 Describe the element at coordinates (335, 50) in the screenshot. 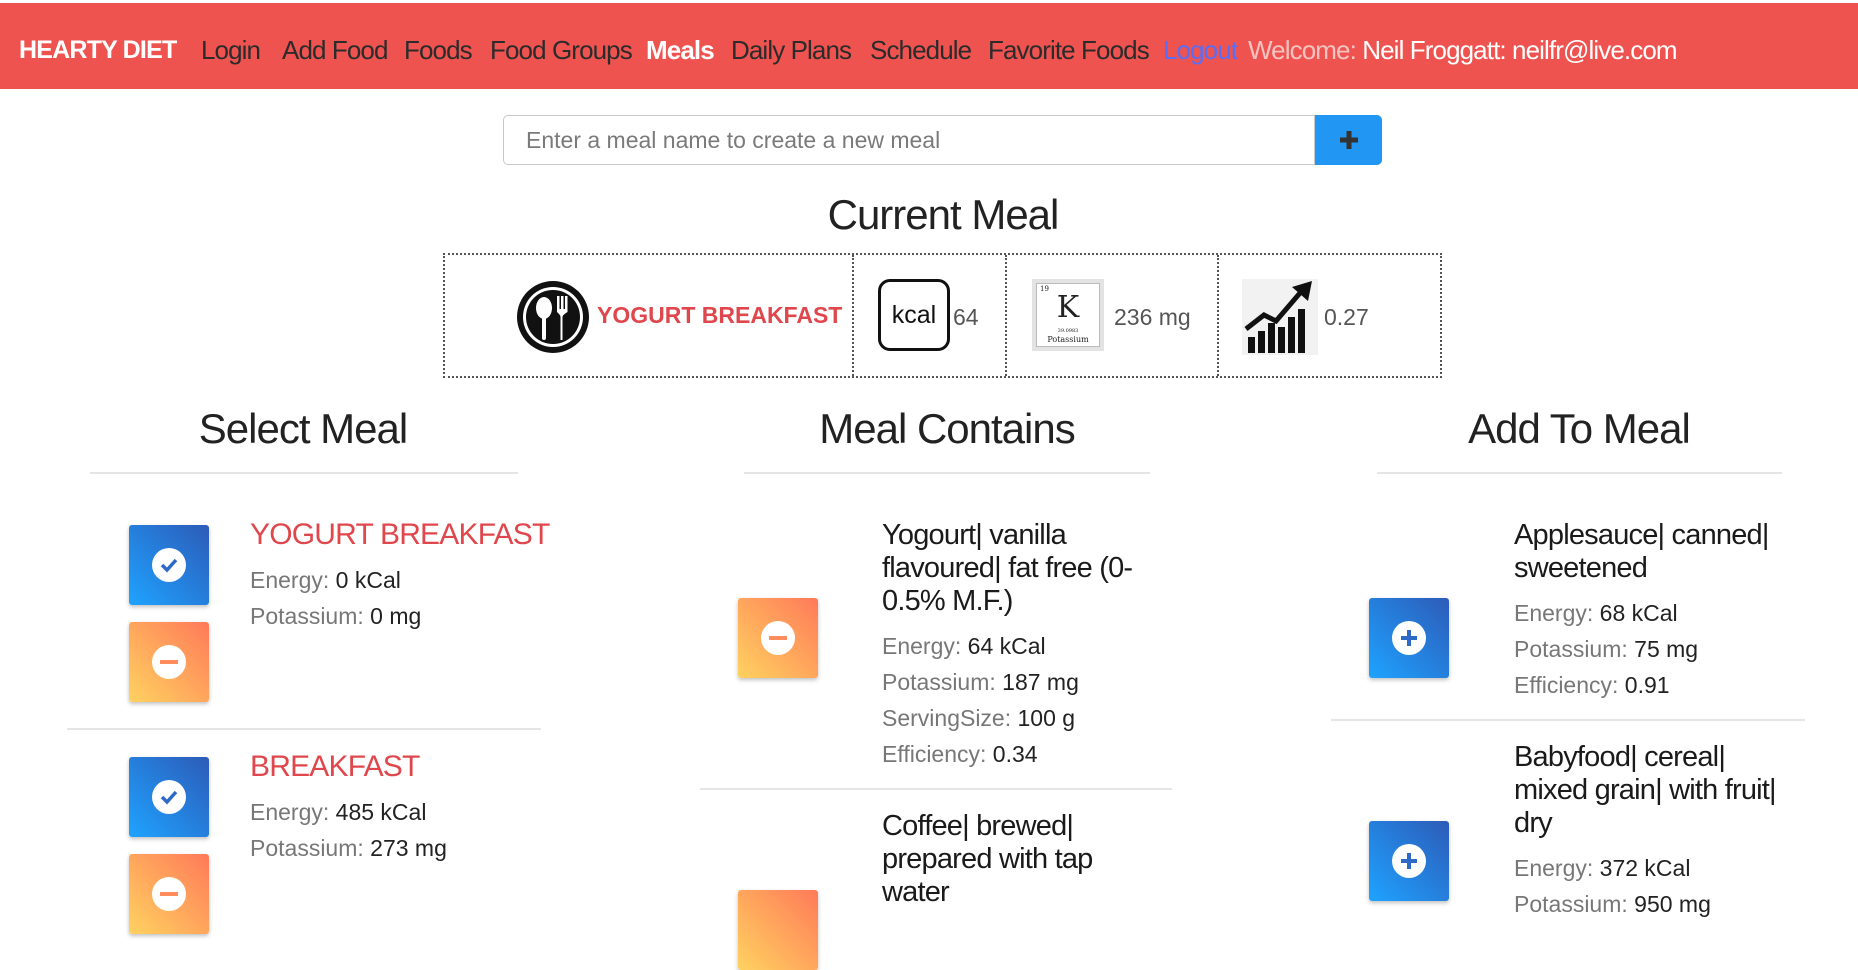

I see `nav-add-food: Add Food` at that location.